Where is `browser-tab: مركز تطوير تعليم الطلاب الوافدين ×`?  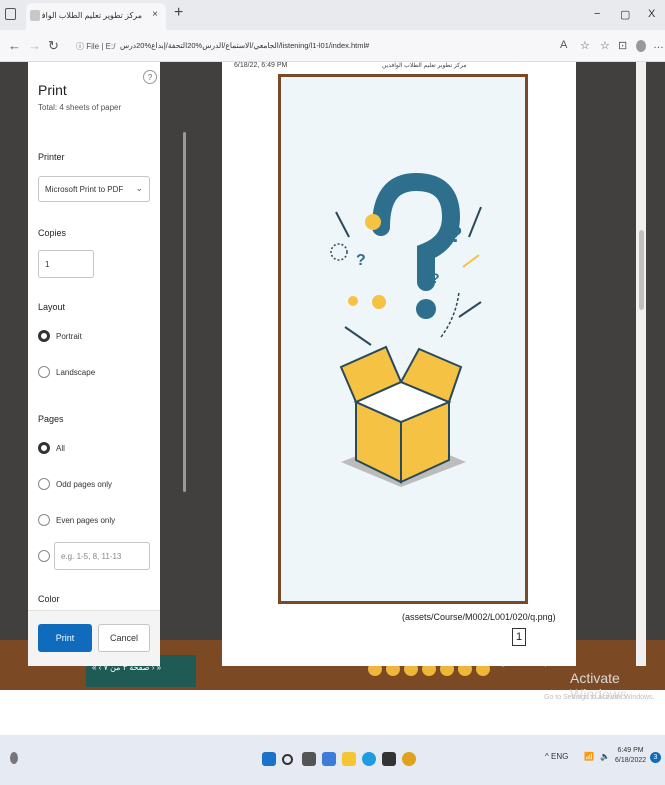
browser-tab: مركز تطوير تعليم الطلاب الوافدين × is located at coordinates (96, 16).